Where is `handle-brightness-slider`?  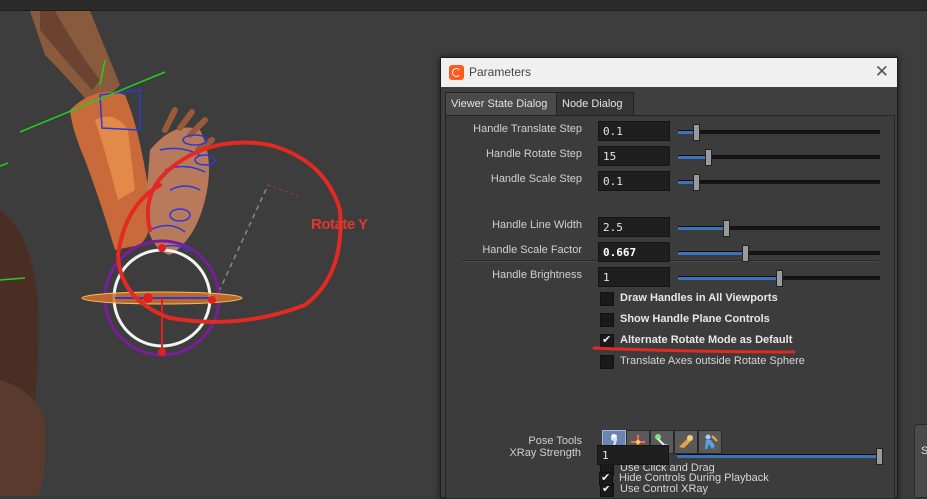
handle-brightness-slider is located at coordinates (779, 278).